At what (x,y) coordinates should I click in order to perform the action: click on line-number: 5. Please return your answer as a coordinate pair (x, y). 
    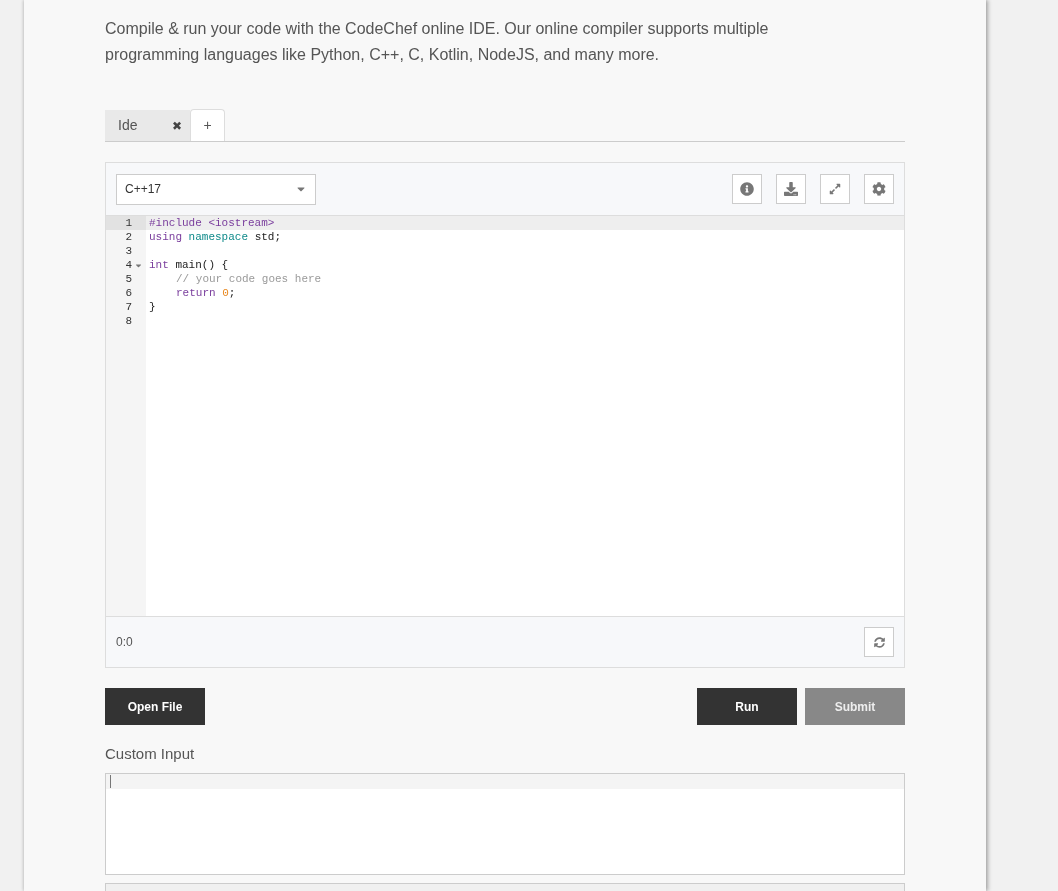
    Looking at the image, I should click on (128, 279).